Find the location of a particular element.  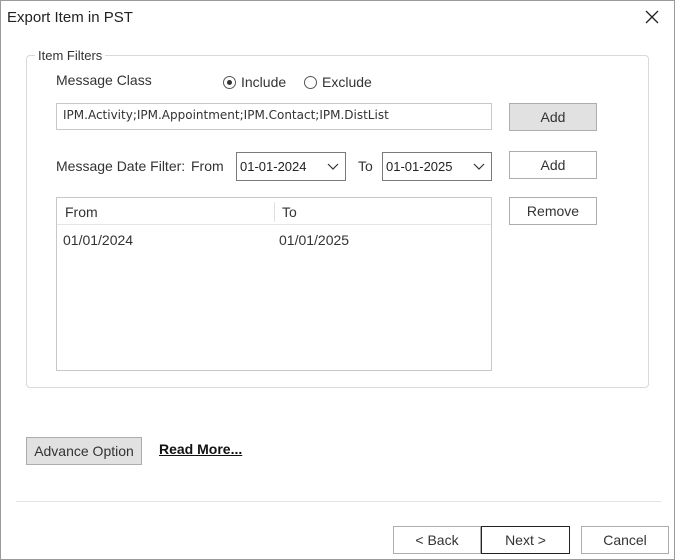

exclude-radio: Exclude is located at coordinates (338, 82).